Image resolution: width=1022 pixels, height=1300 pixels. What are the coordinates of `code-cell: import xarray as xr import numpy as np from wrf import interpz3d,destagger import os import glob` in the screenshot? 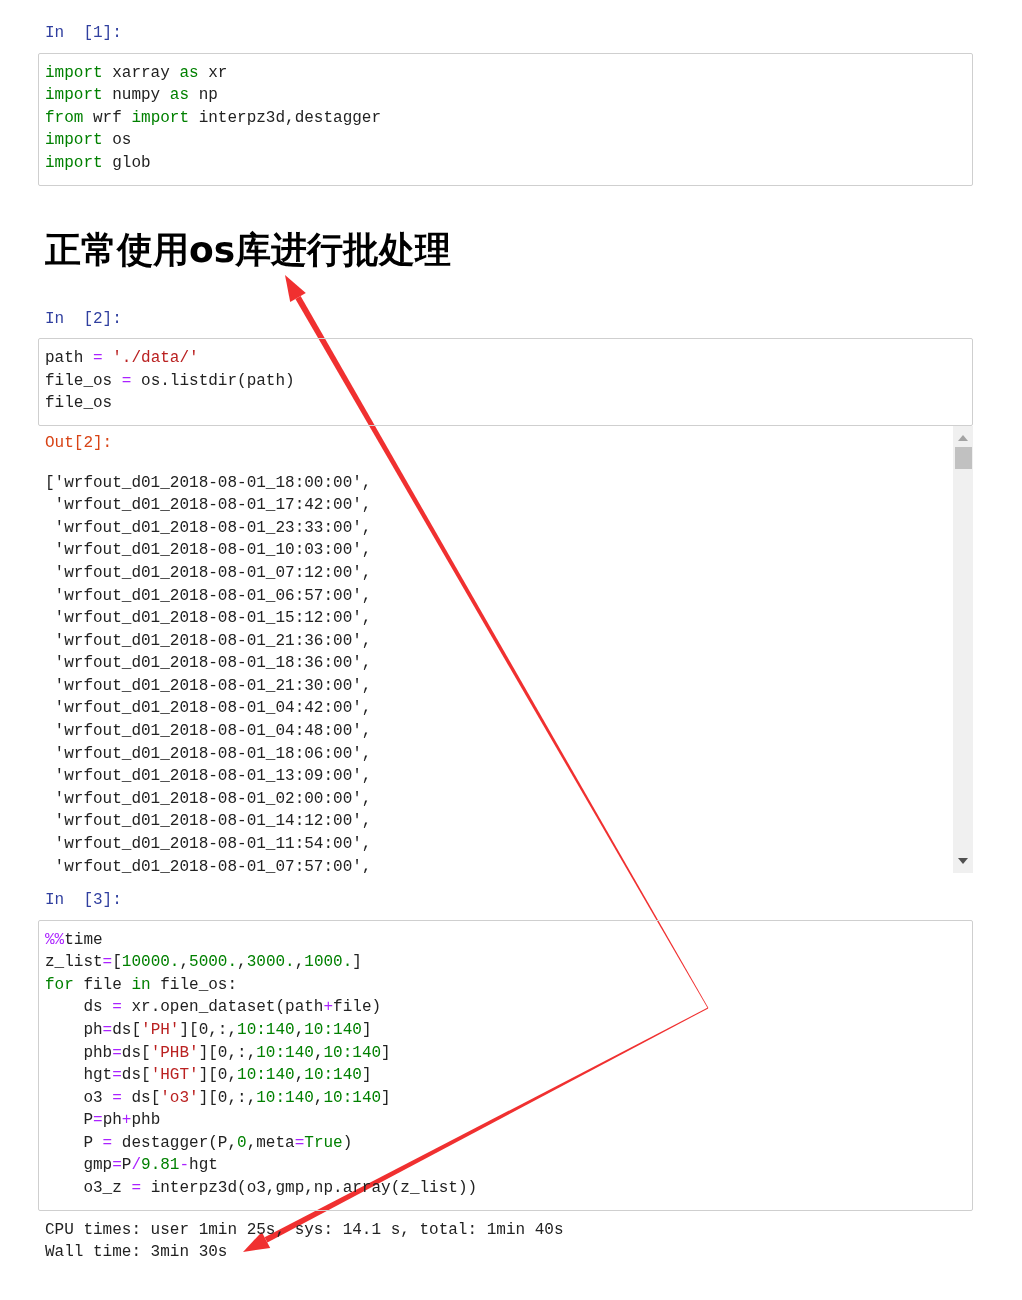 It's located at (505, 119).